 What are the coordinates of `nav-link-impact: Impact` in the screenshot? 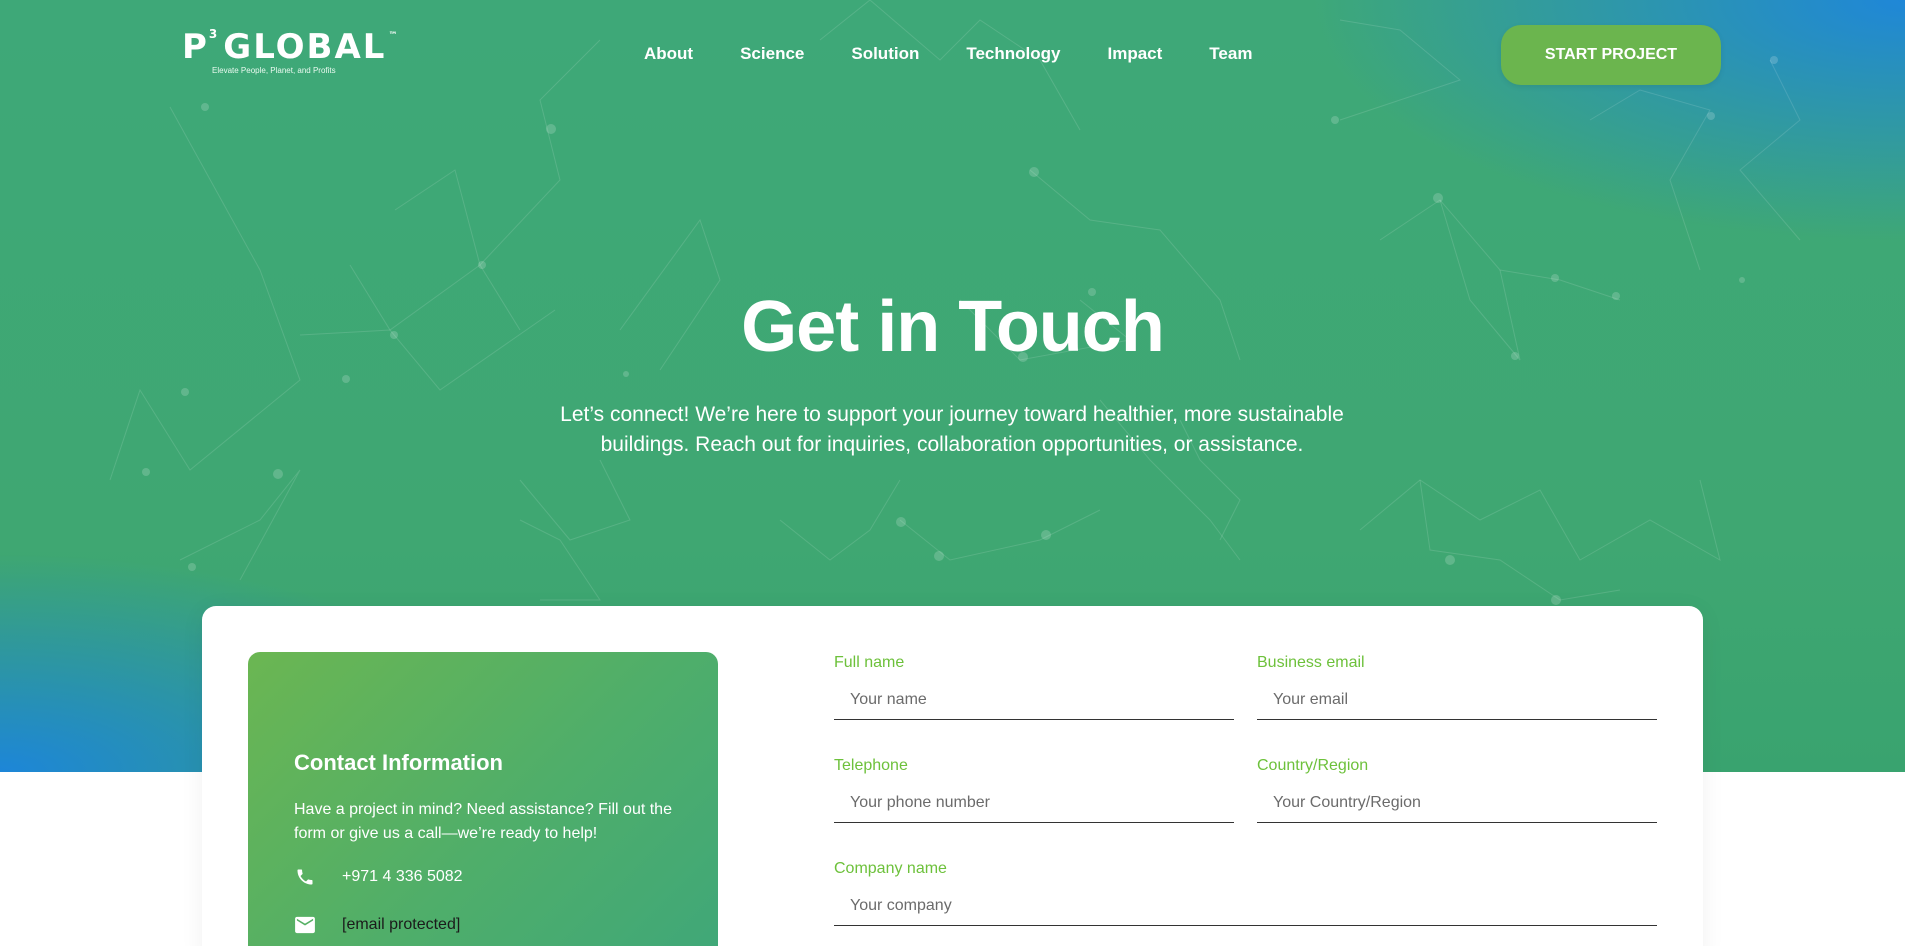 It's located at (1134, 54).